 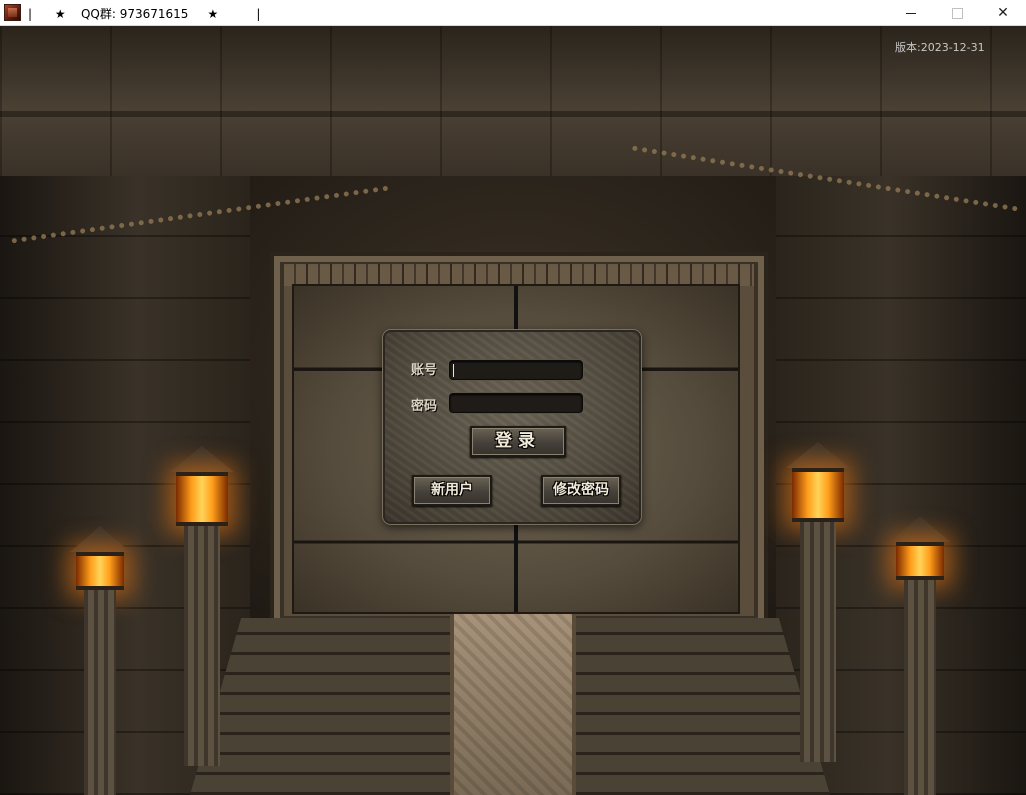 I want to click on password-input, so click(x=516, y=403).